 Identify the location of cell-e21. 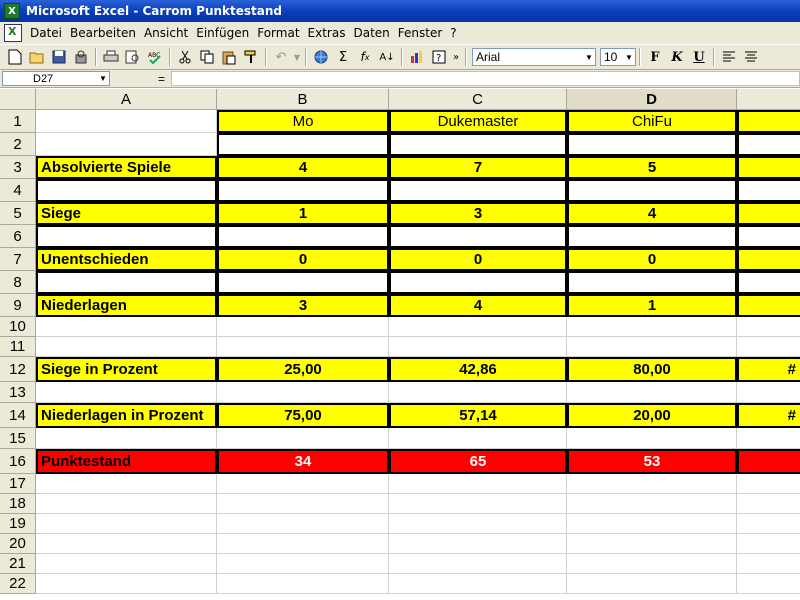
(768, 564).